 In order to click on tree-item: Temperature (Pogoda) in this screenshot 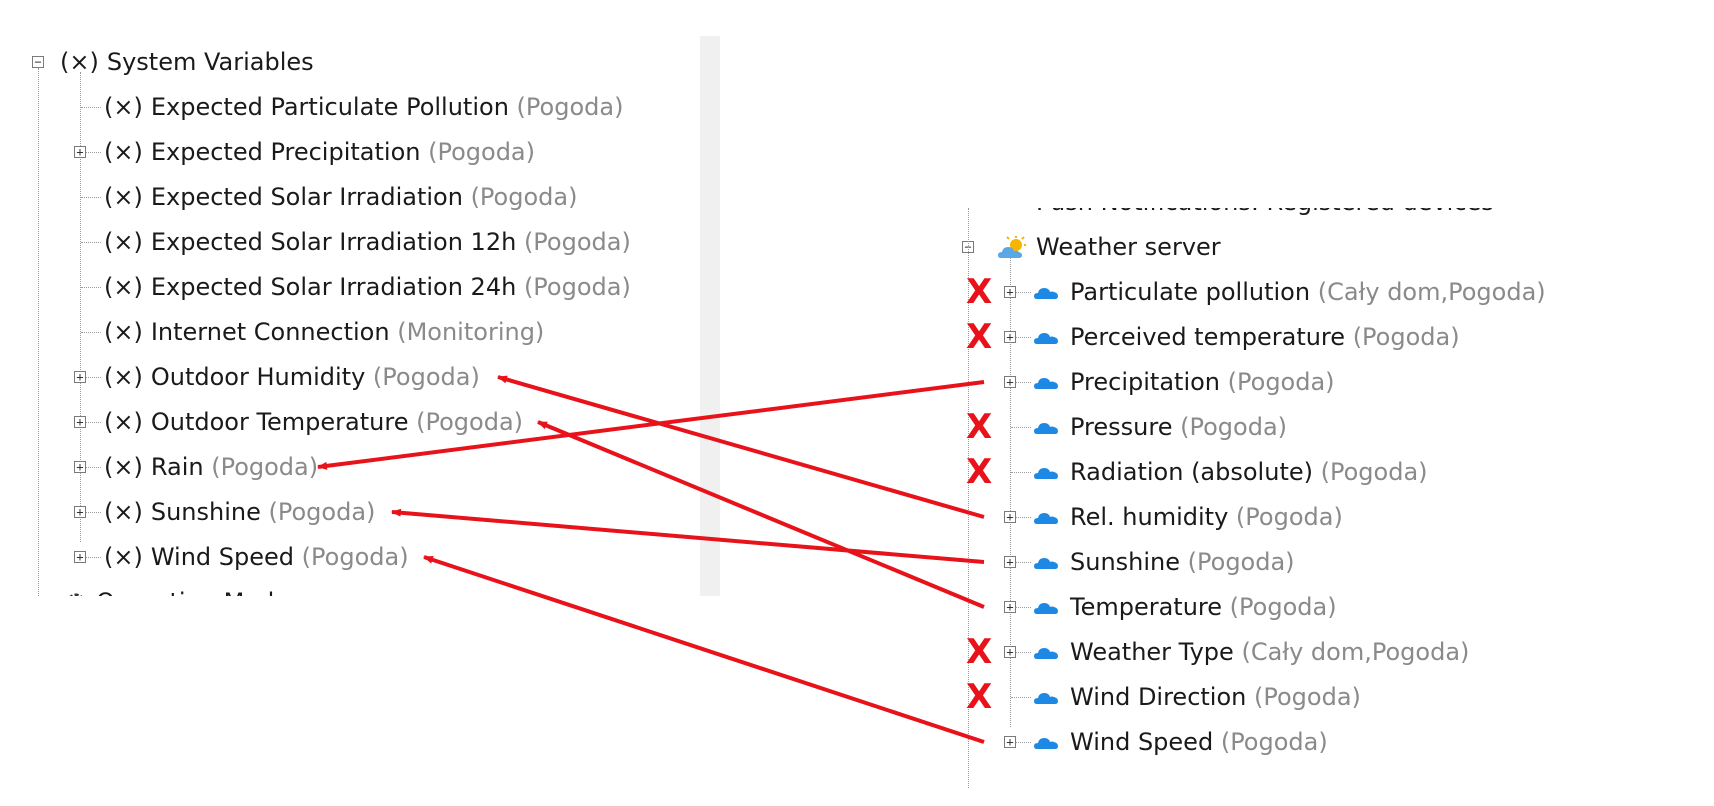, I will do `click(1185, 607)`.